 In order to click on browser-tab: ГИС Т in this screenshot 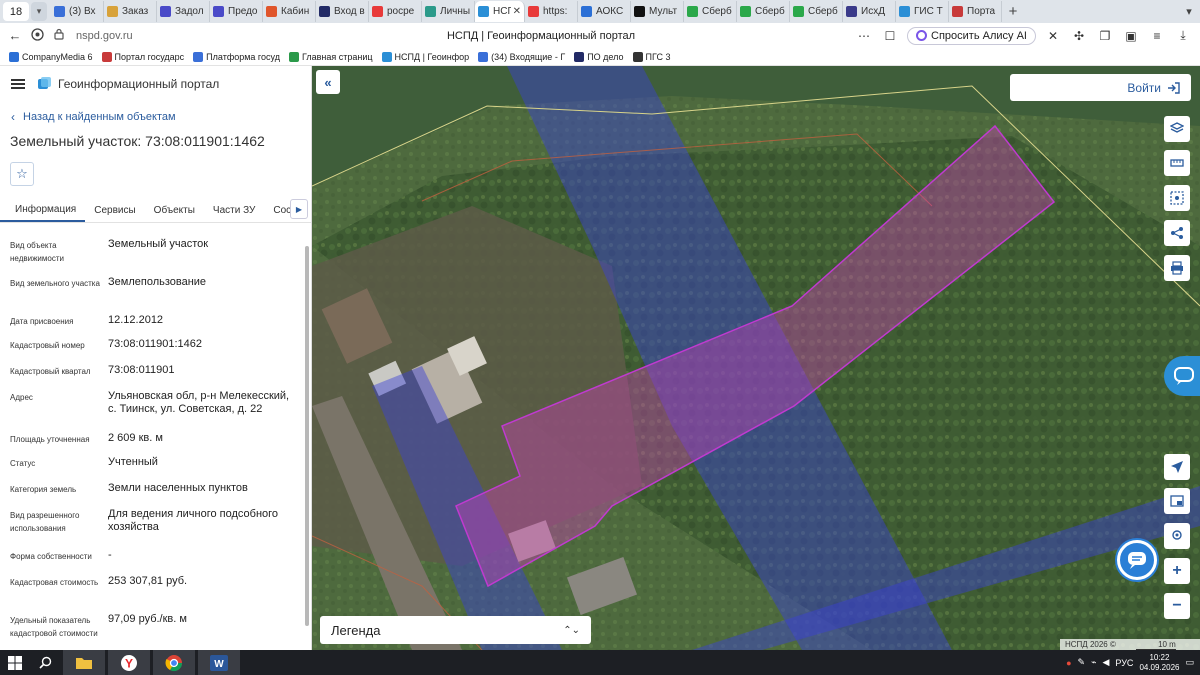, I will do `click(922, 11)`.